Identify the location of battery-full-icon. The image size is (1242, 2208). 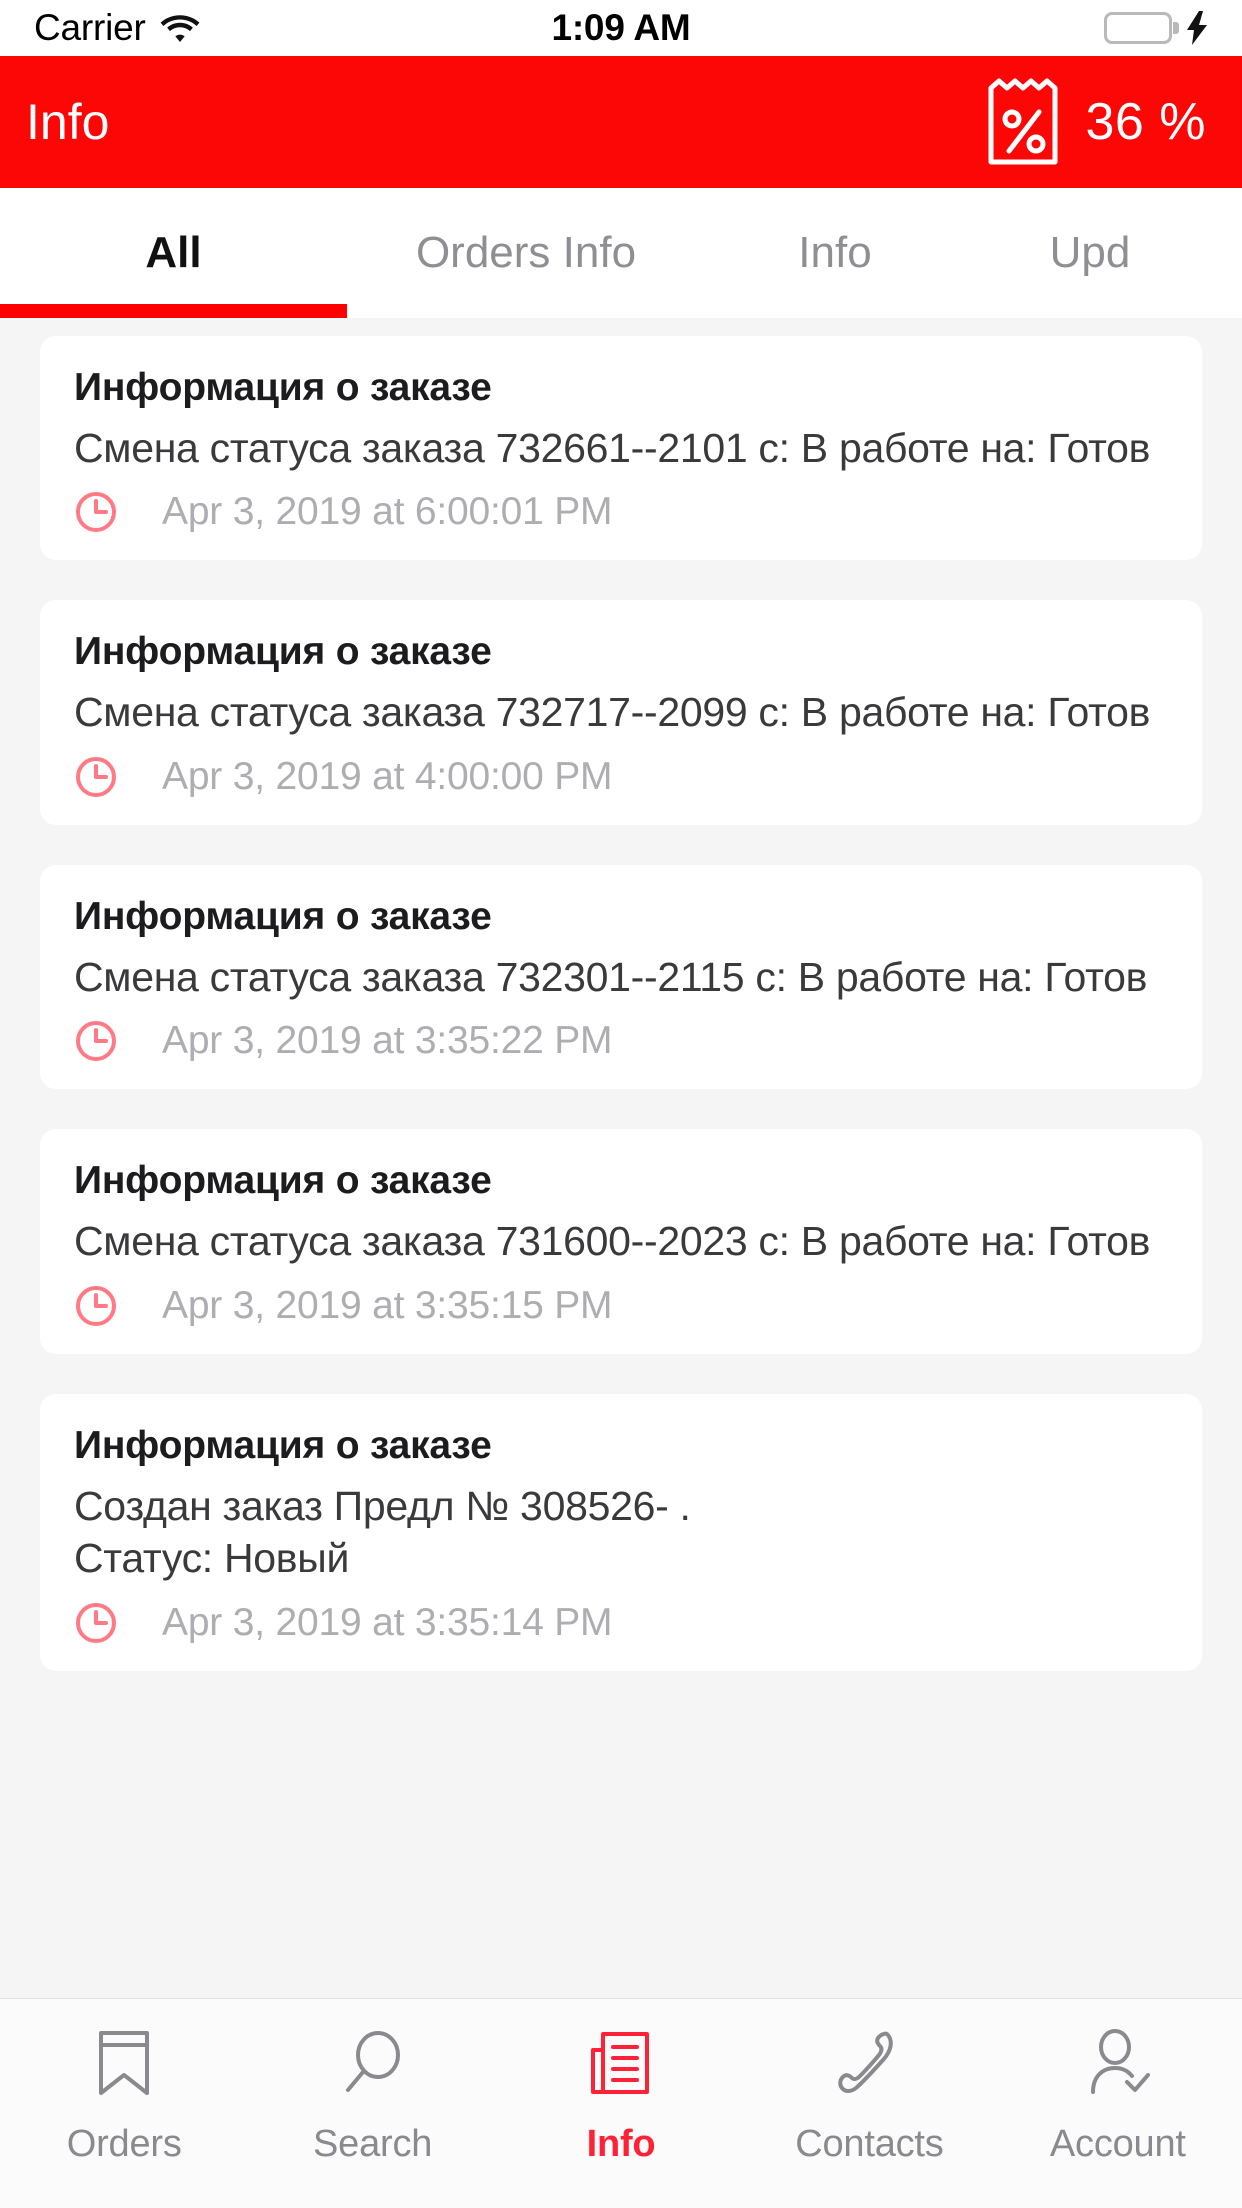
(1138, 28).